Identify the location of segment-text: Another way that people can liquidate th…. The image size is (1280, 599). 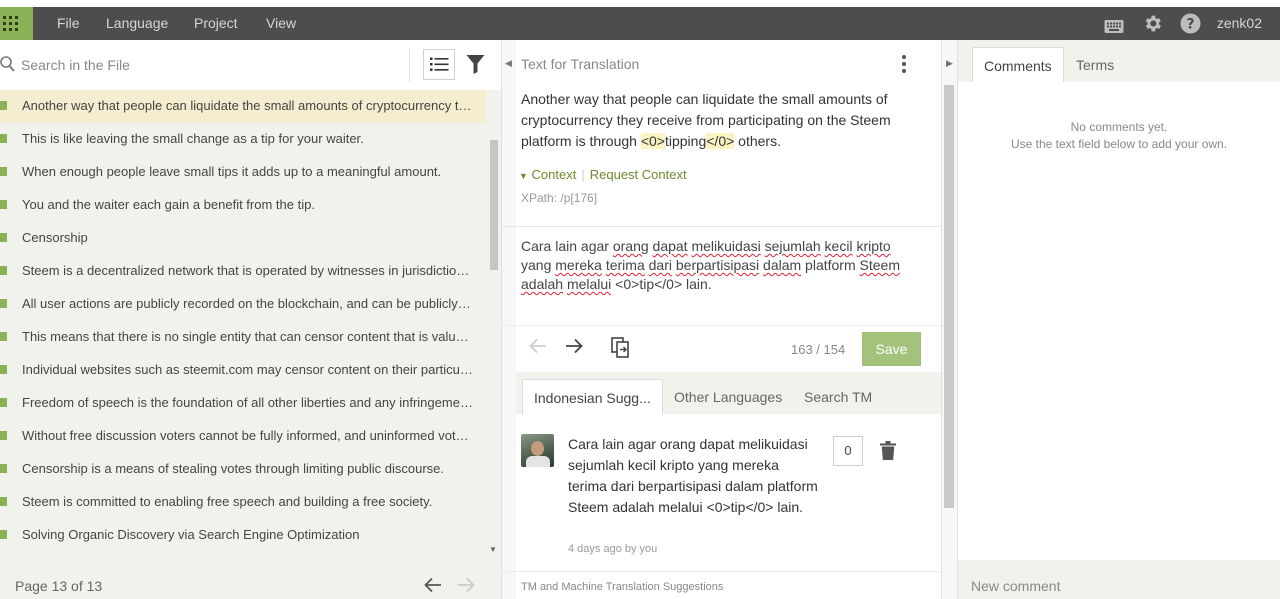
(248, 105).